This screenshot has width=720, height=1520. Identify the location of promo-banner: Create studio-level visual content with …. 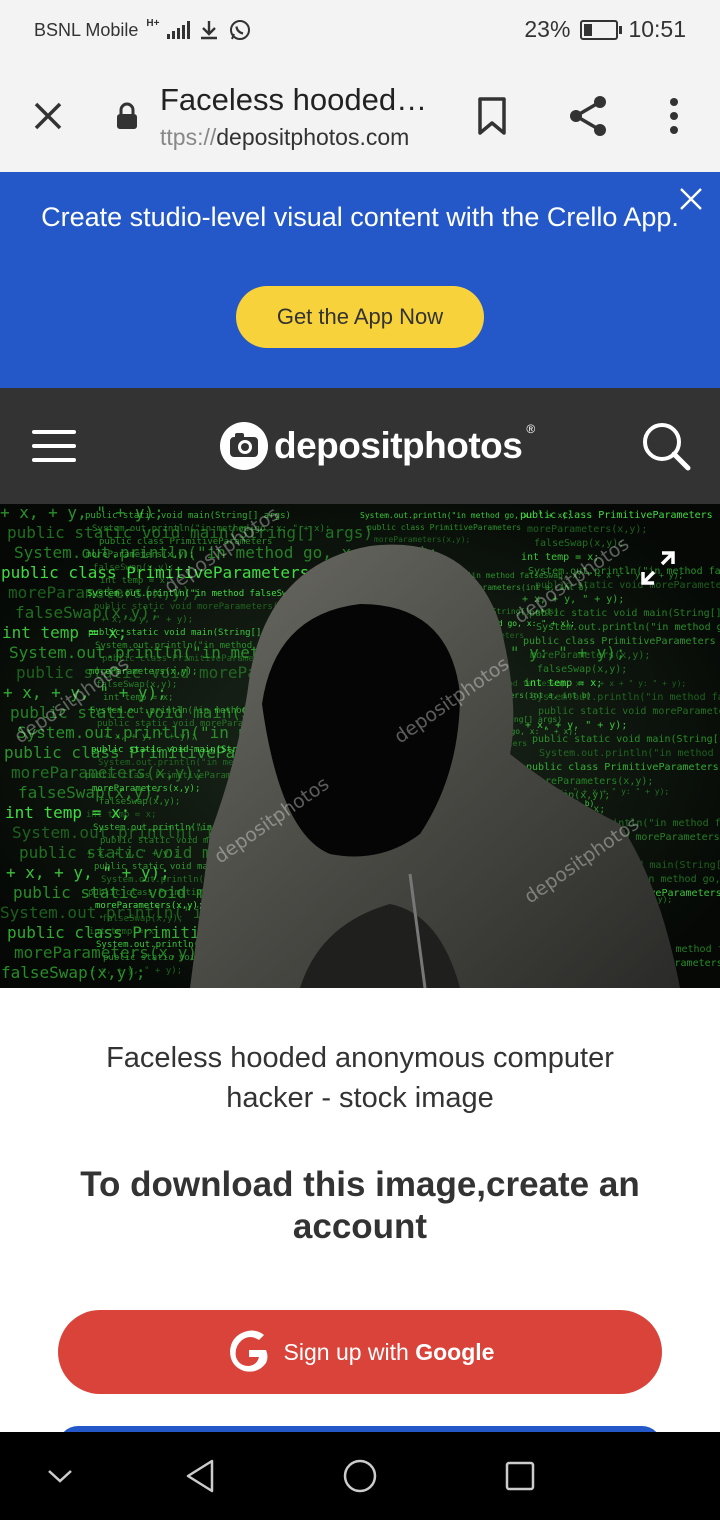
(360, 280).